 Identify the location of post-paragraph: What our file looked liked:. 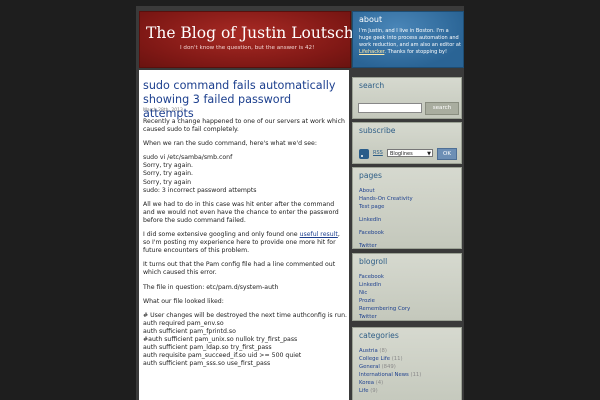
(183, 301).